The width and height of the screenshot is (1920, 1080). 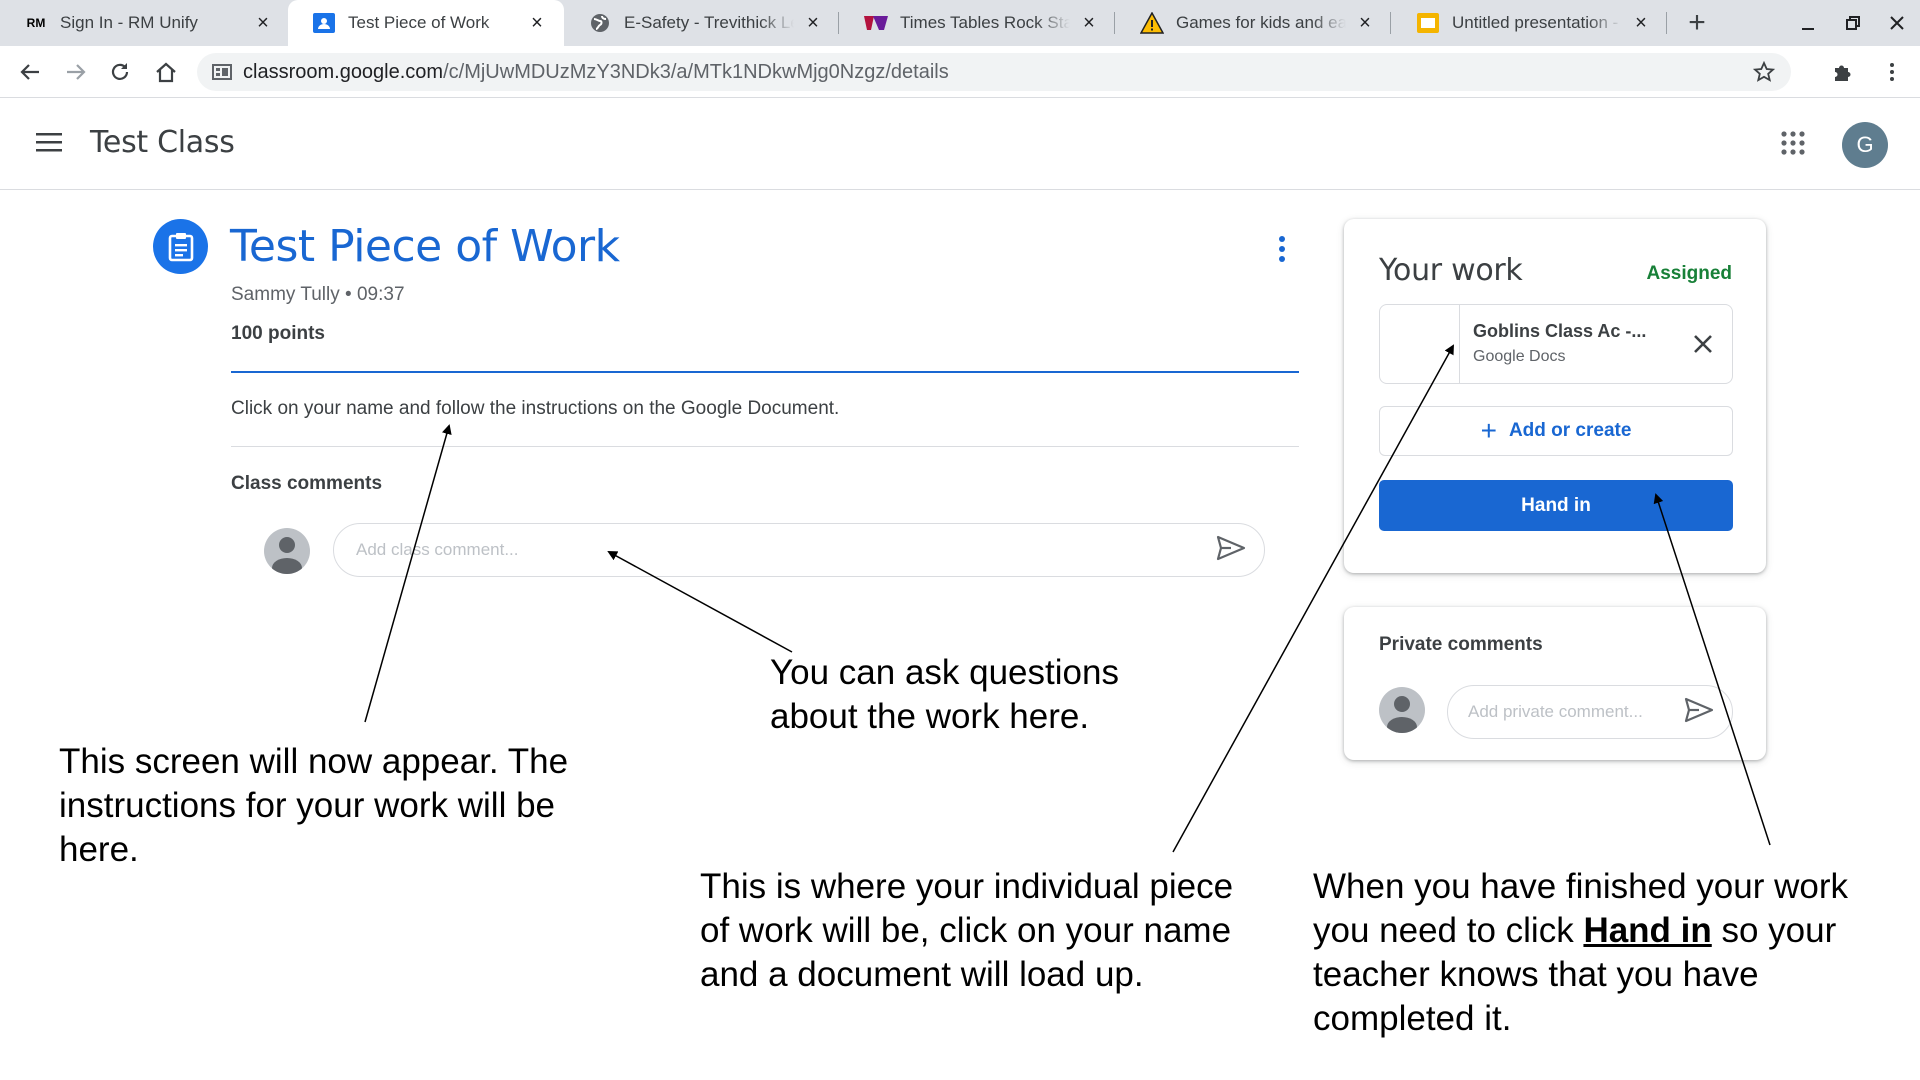 I want to click on title-divider, so click(x=765, y=372).